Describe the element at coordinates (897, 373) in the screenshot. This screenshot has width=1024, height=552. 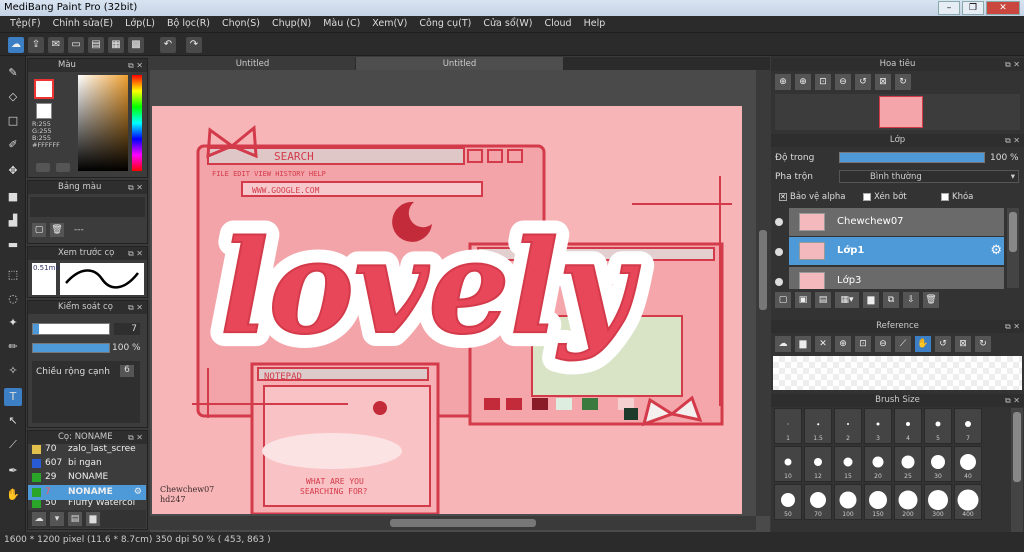
I see `reference-canvas` at that location.